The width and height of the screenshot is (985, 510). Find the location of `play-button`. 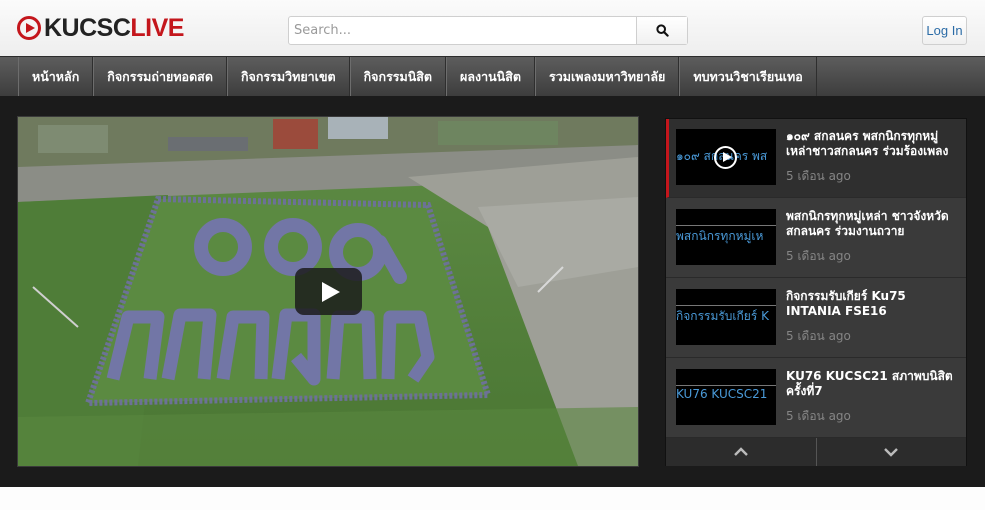

play-button is located at coordinates (328, 291).